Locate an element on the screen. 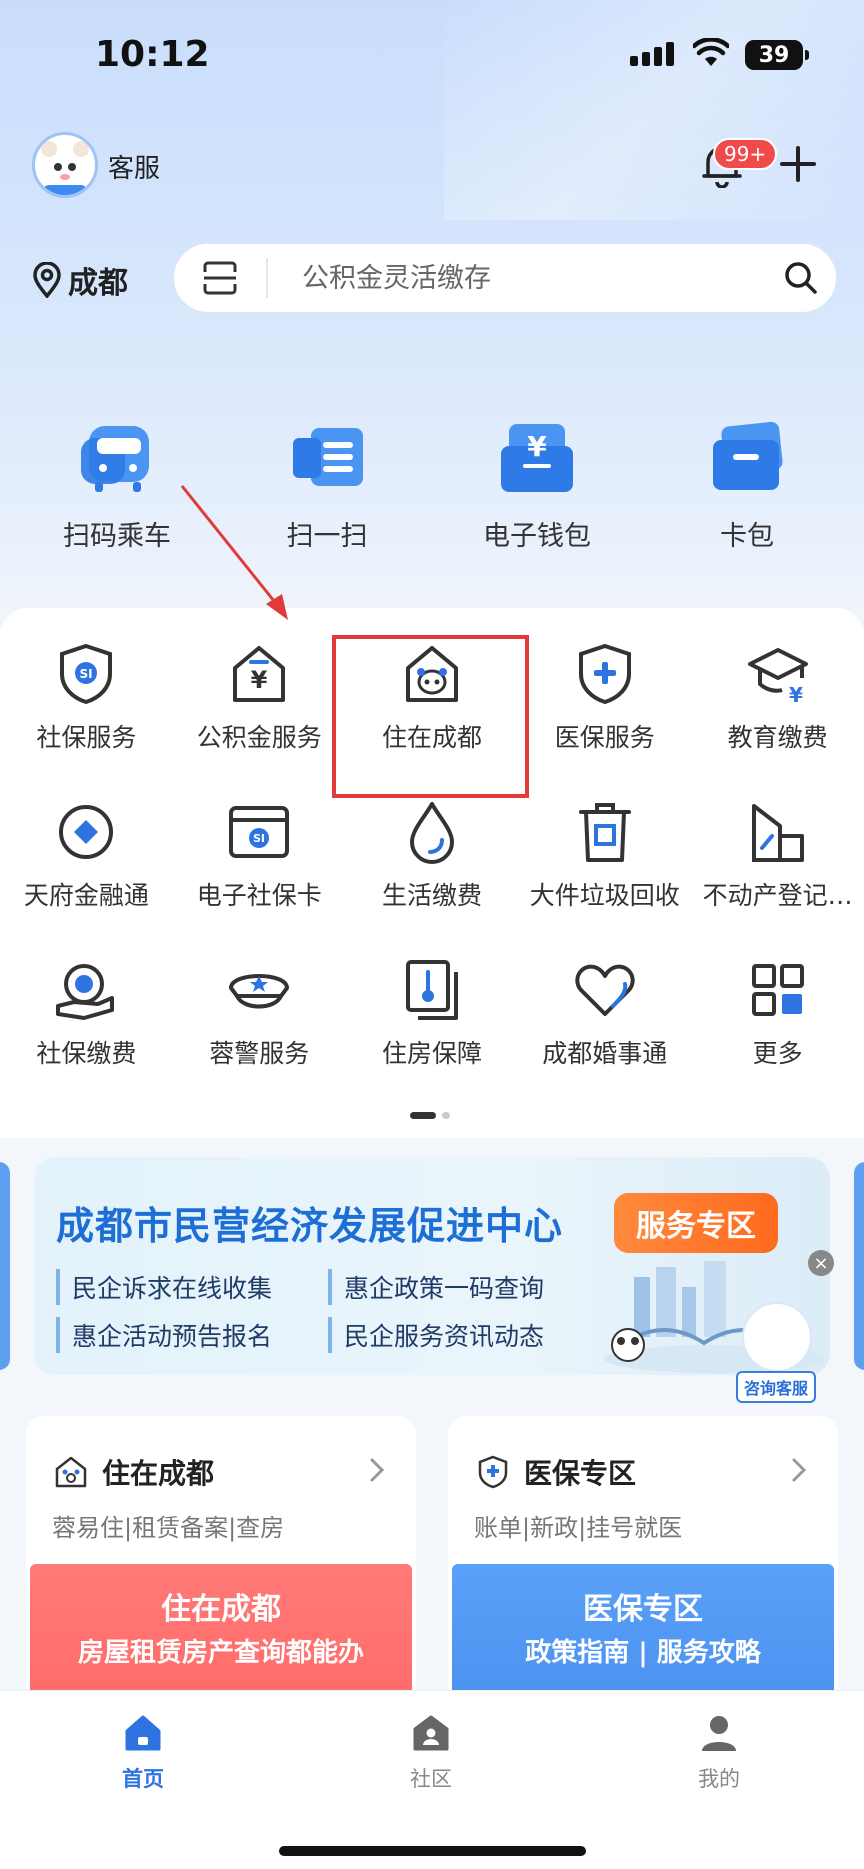 The height and width of the screenshot is (1869, 864). service-label: 社保缴费 is located at coordinates (86, 1053).